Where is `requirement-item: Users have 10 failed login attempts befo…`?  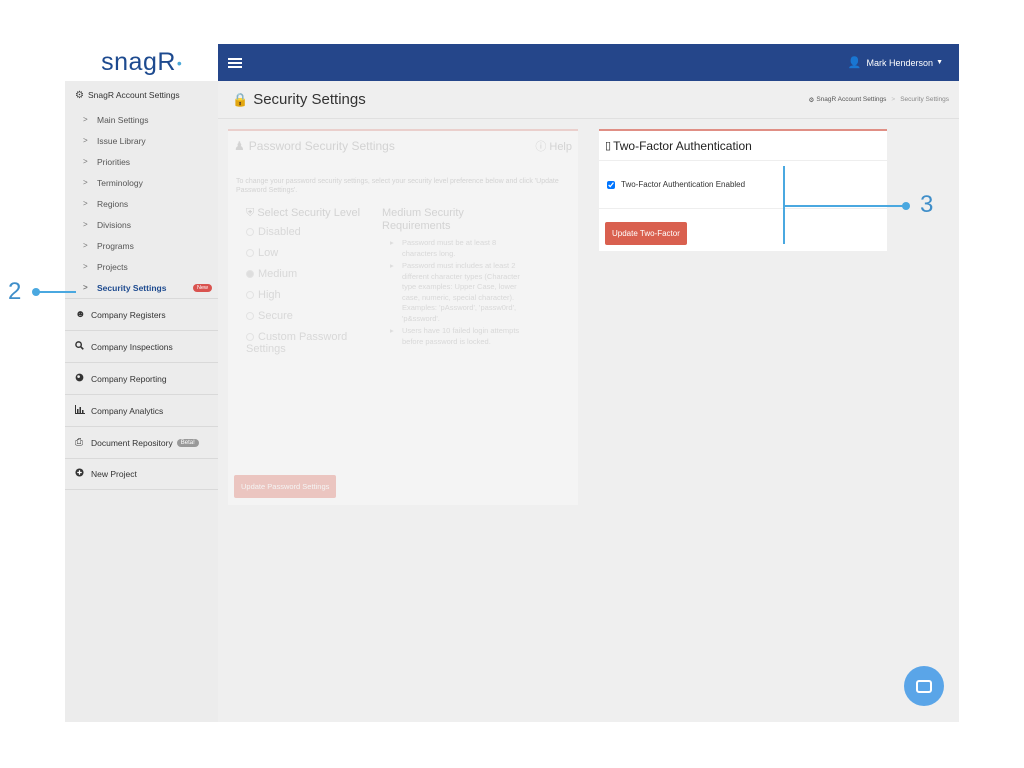
requirement-item: Users have 10 failed login attempts befo… is located at coordinates (457, 336).